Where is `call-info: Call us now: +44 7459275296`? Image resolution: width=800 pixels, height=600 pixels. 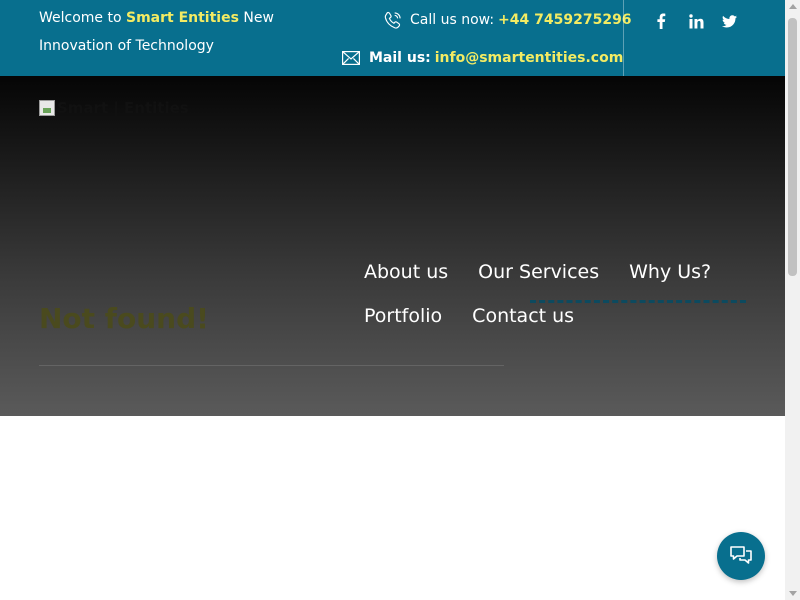
call-info: Call us now: +44 7459275296 is located at coordinates (507, 20).